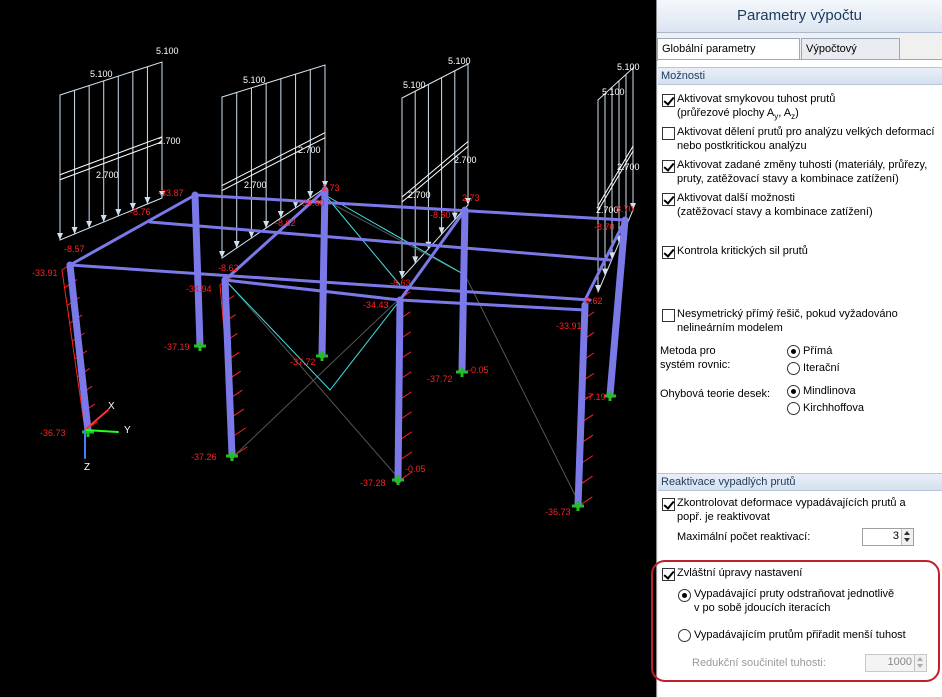 The image size is (942, 697). Describe the element at coordinates (744, 537) in the screenshot. I see `max-reactivations-label: Maximální počet reaktivací:` at that location.